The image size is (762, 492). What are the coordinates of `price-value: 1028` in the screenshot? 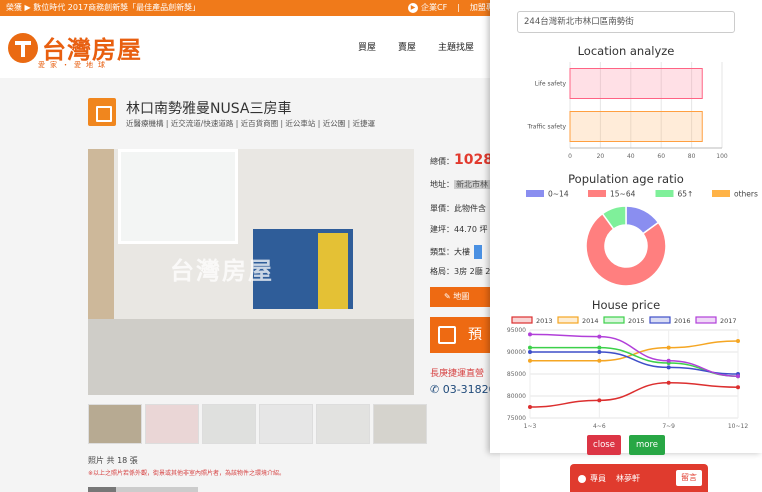 It's located at (473, 160).